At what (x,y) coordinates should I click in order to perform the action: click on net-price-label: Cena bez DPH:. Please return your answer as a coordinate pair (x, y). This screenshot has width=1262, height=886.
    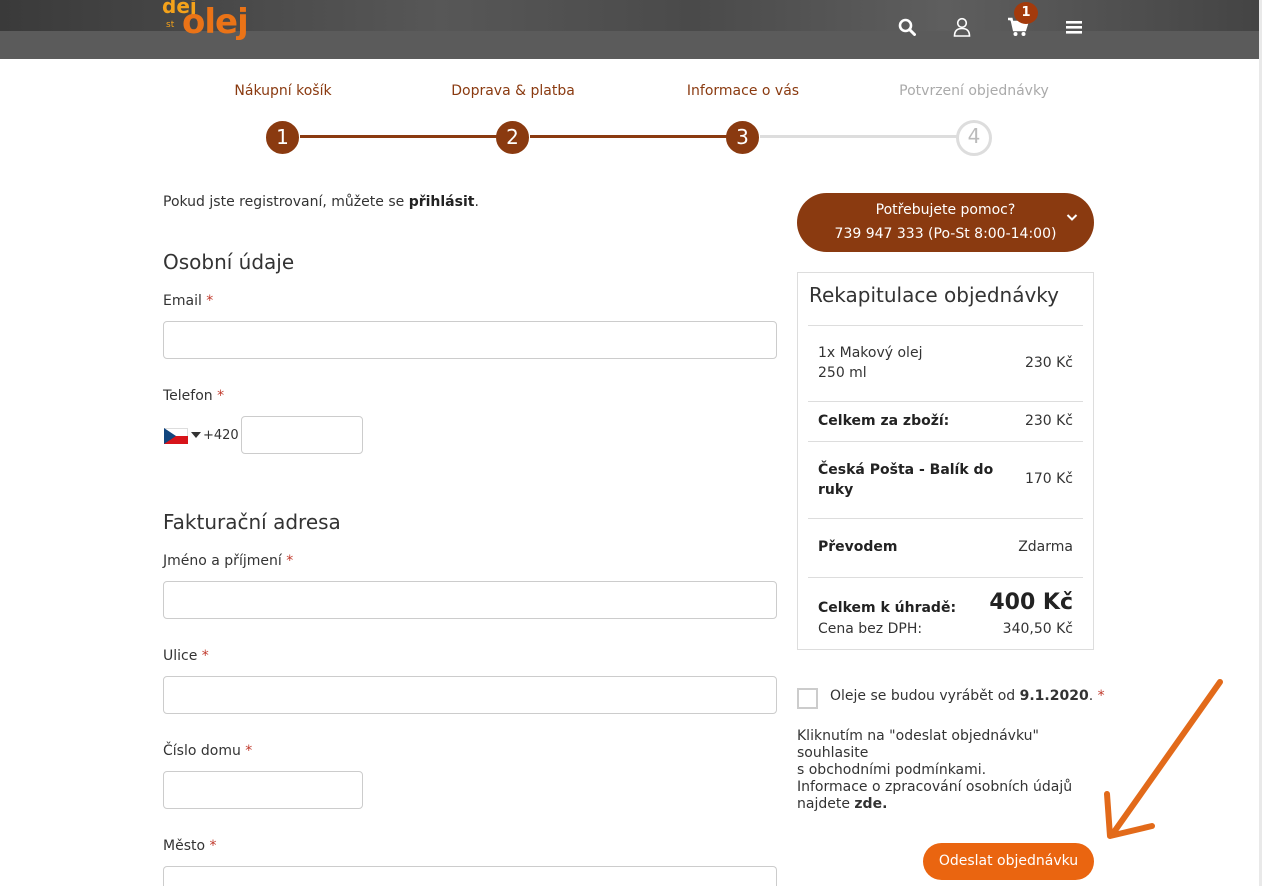
    Looking at the image, I should click on (870, 629).